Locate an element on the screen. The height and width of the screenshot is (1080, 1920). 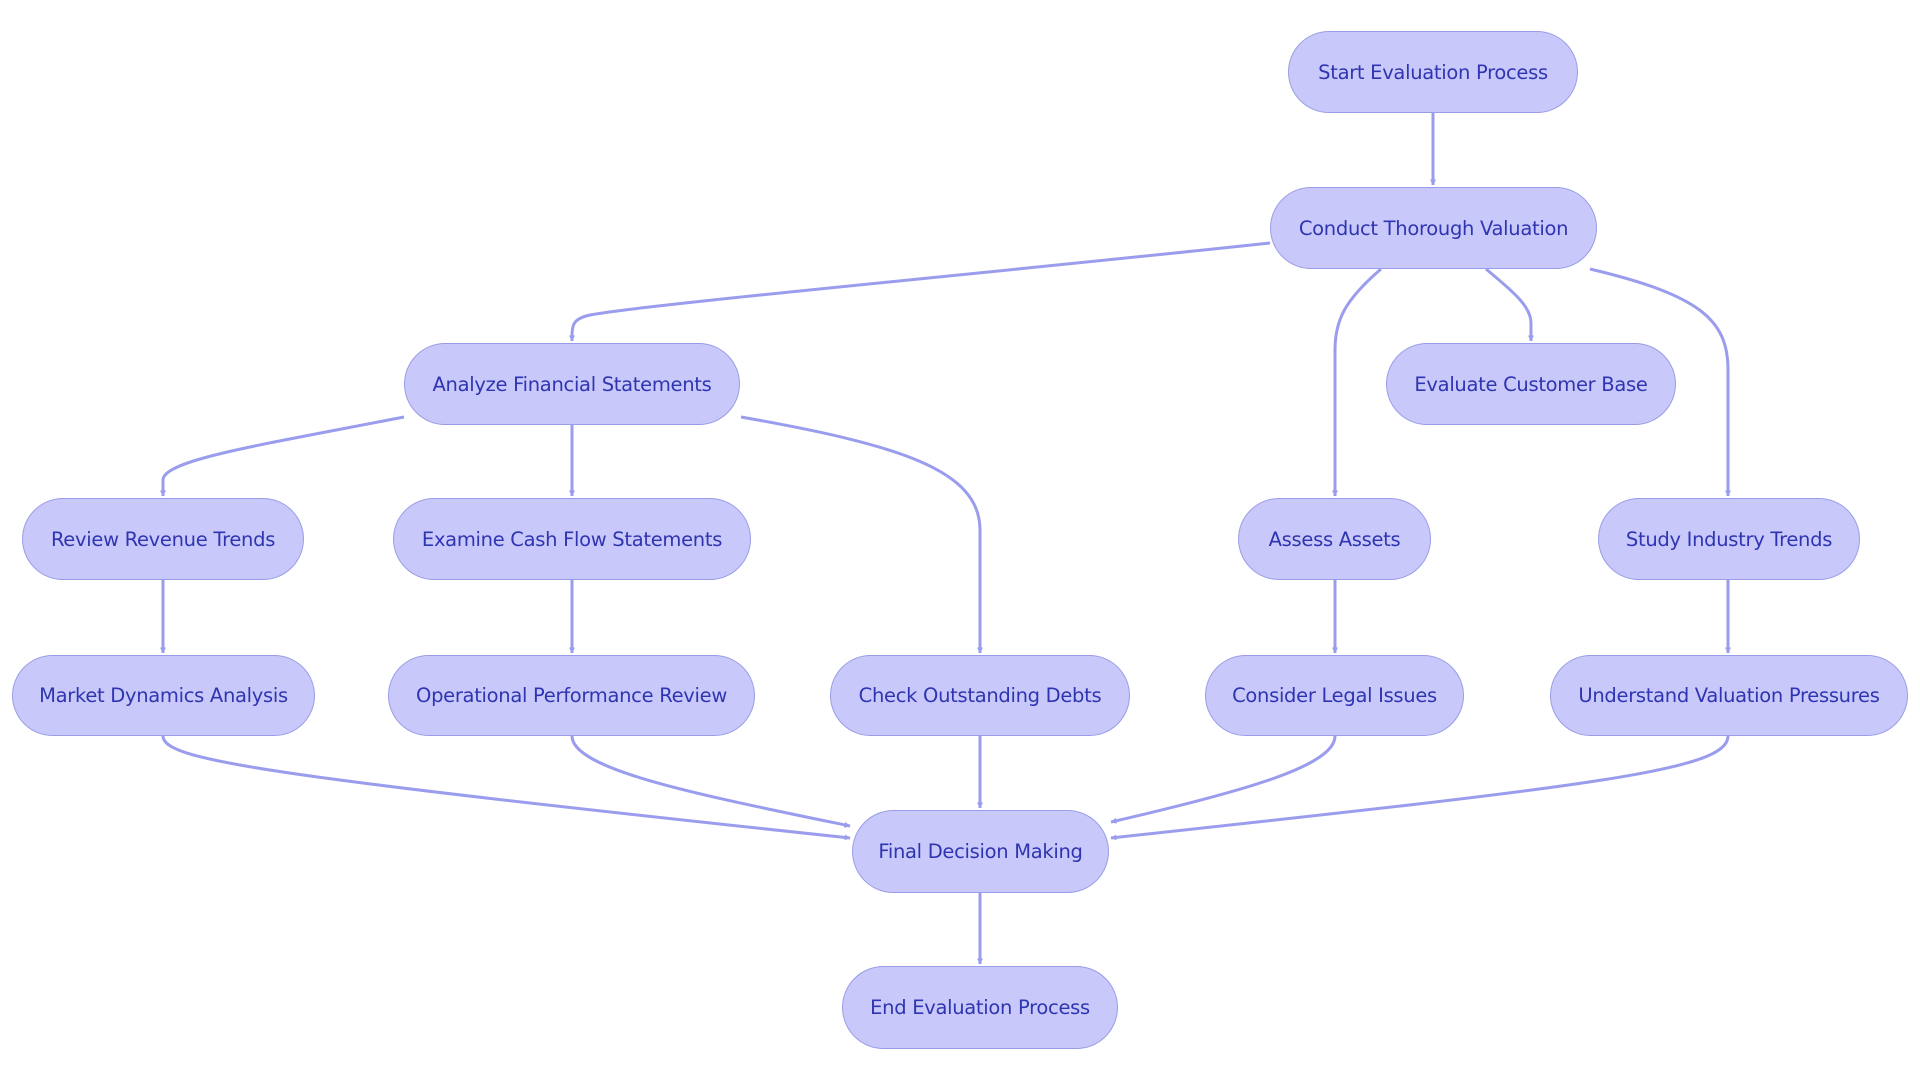
edge-analyze-revenue is located at coordinates (282, 456).